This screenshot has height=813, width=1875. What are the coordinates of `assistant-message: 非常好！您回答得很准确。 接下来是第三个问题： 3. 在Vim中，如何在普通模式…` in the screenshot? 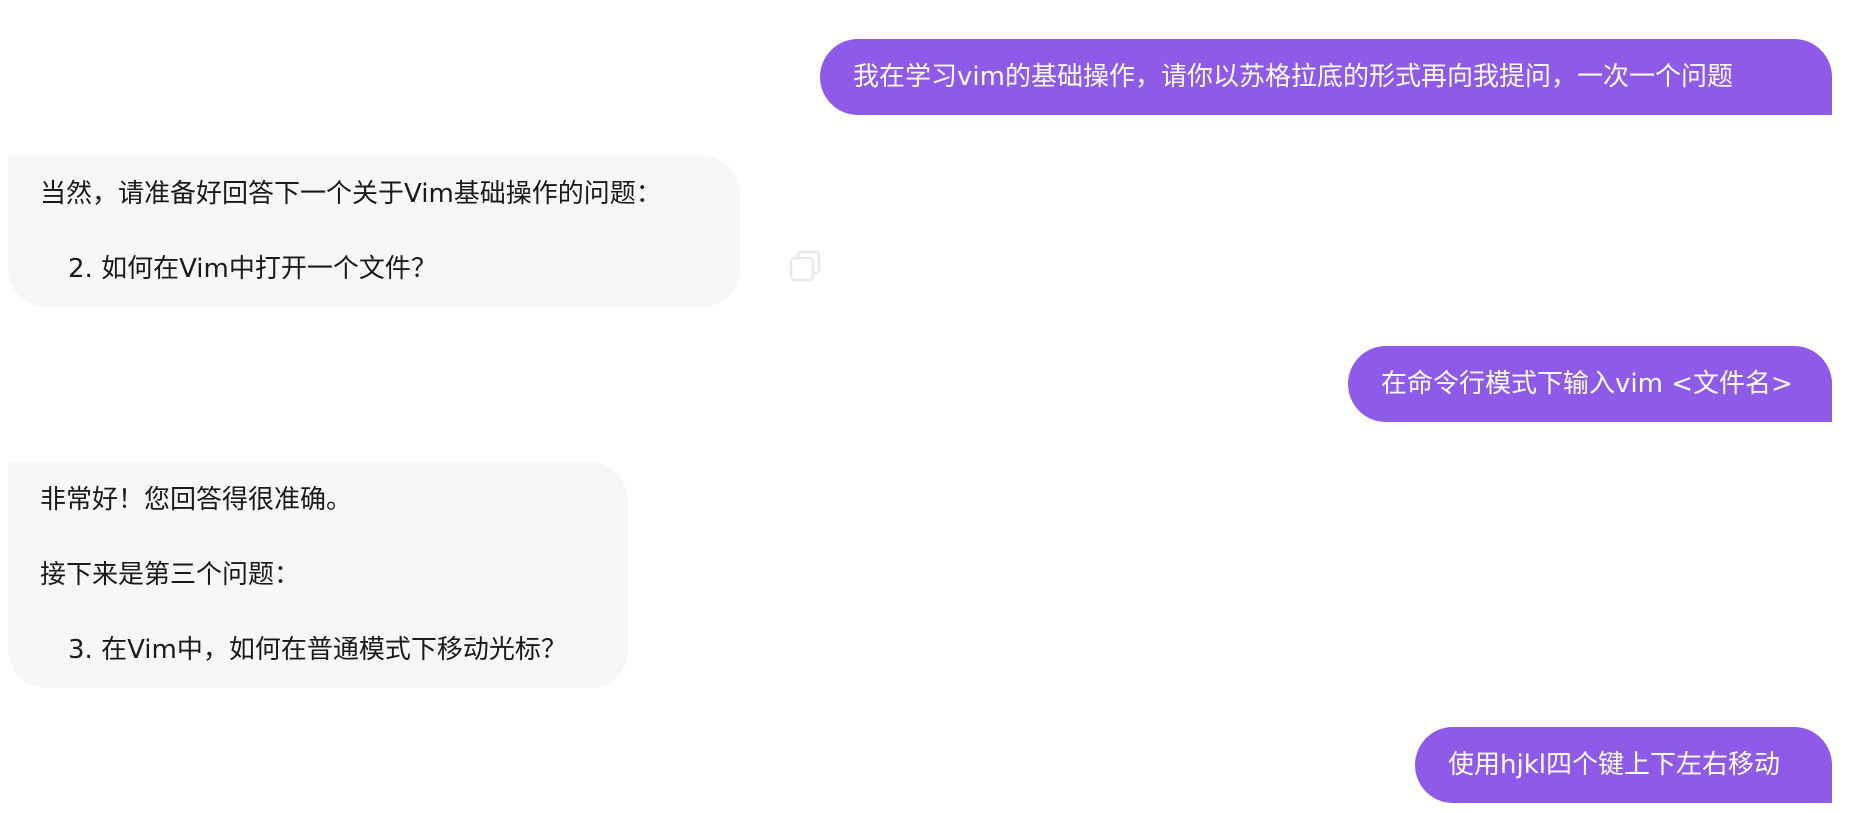 It's located at (318, 575).